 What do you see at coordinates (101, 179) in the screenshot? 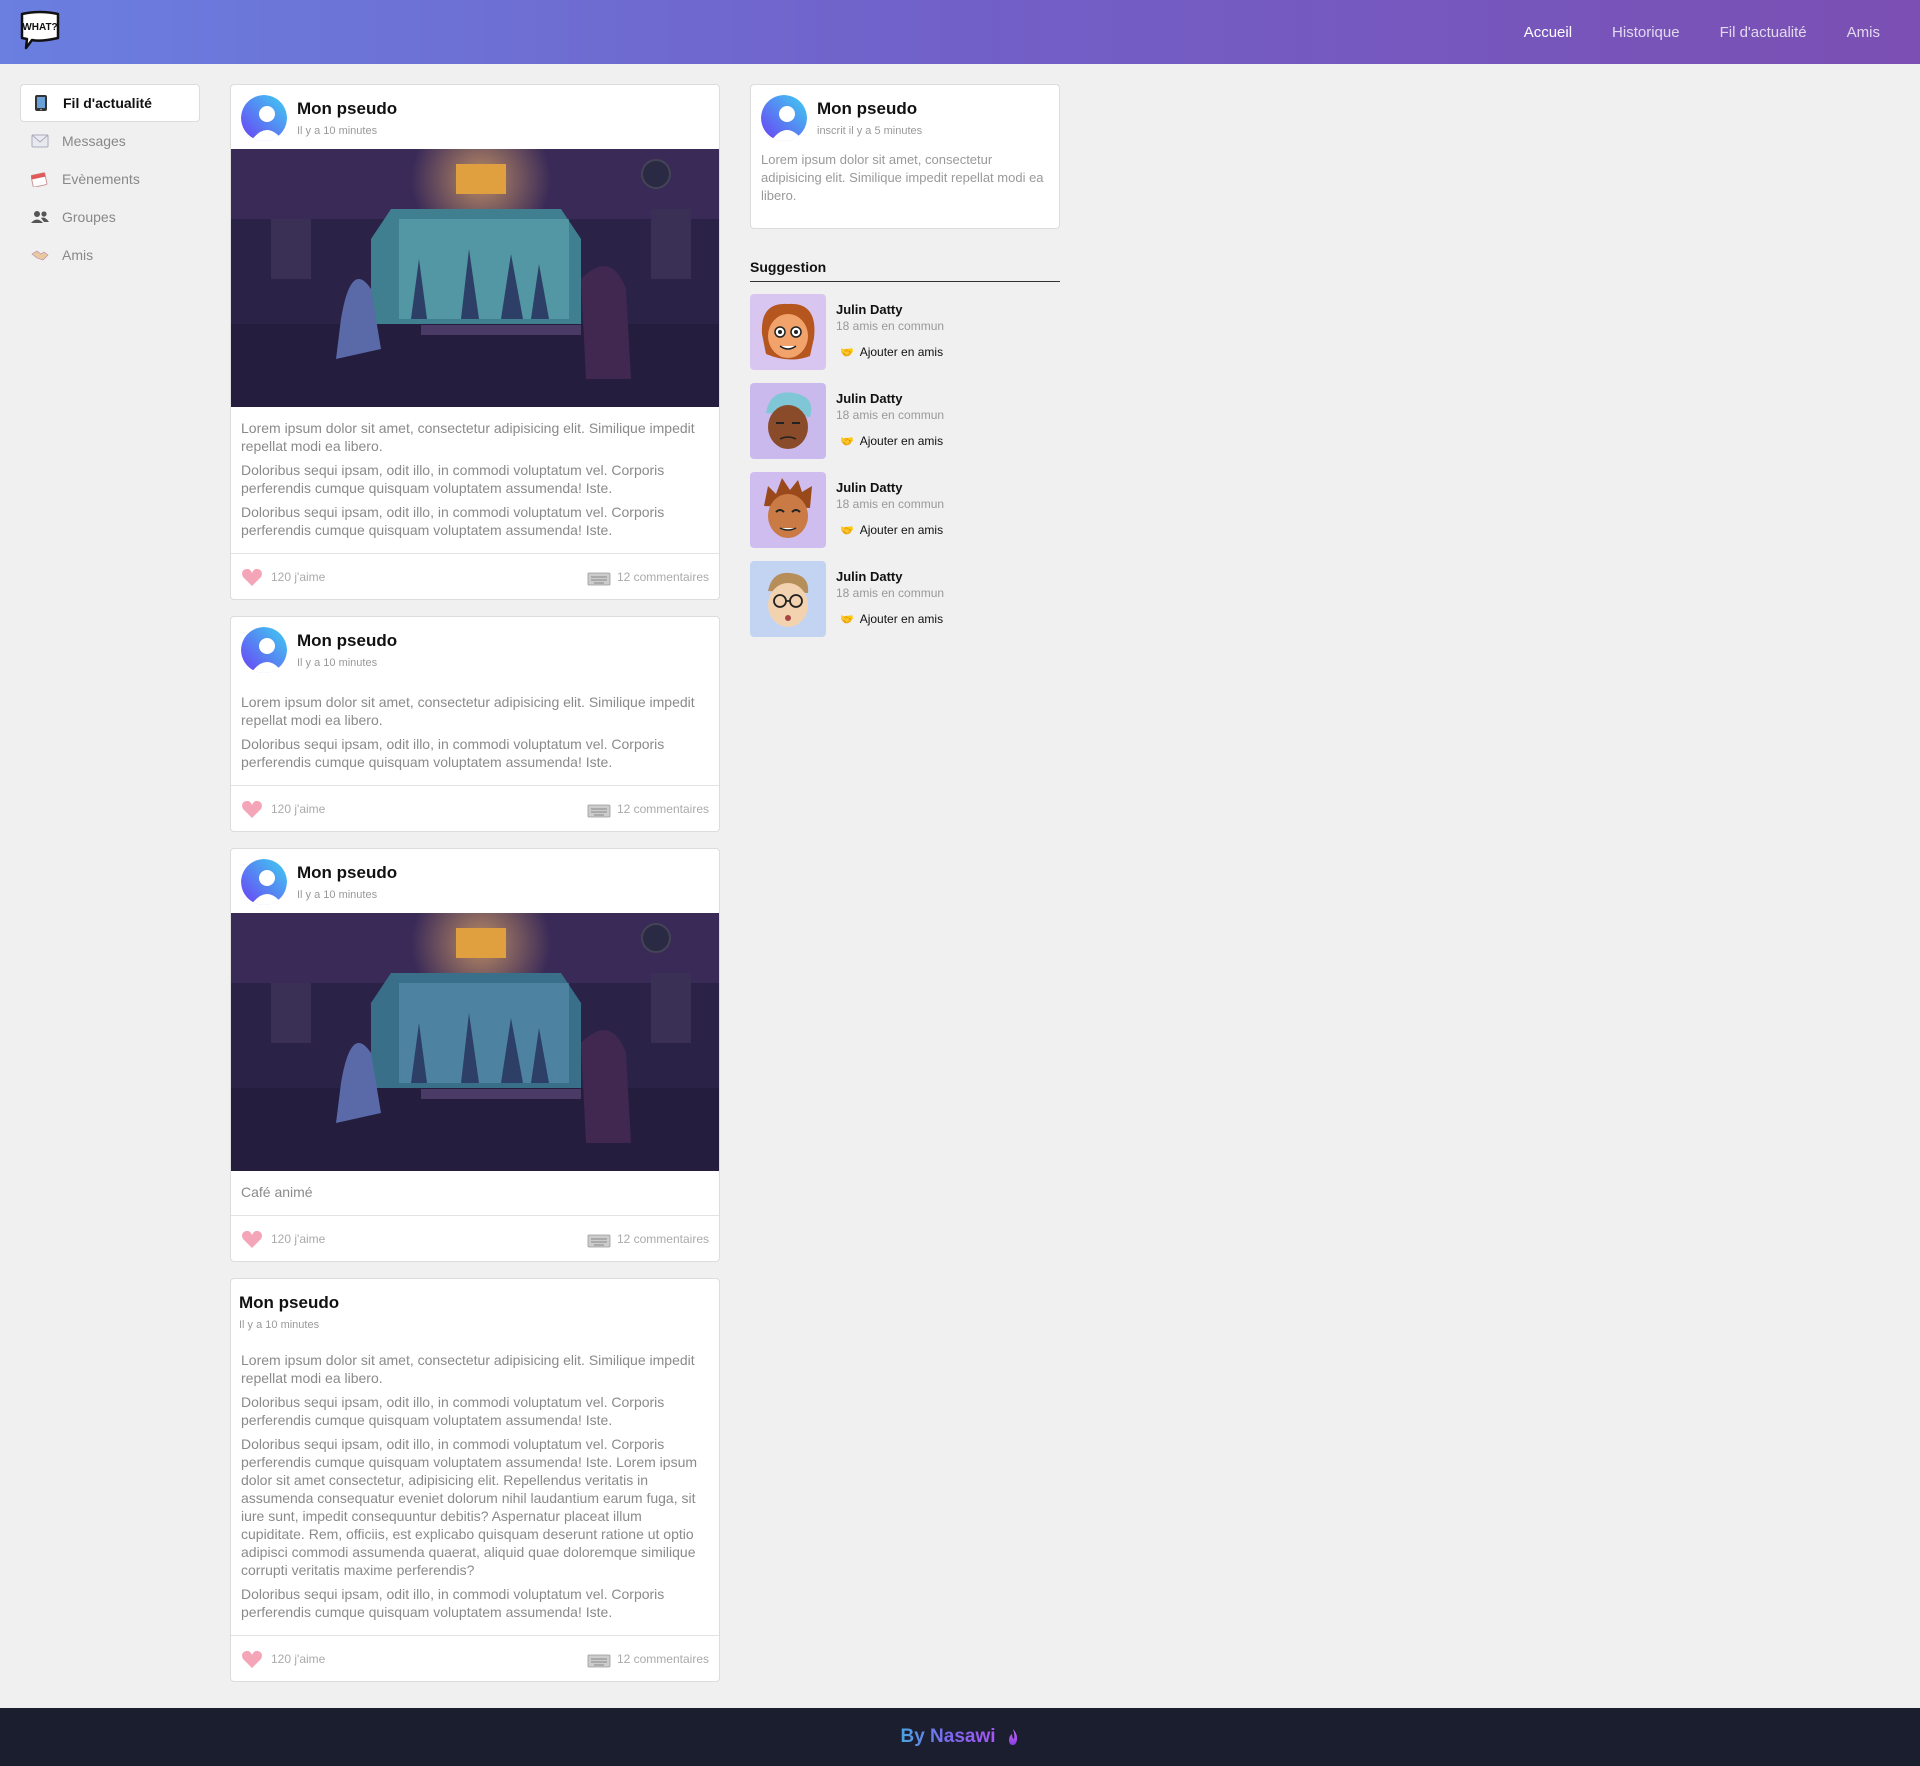
I see `sidebar-item-label: Evènements` at bounding box center [101, 179].